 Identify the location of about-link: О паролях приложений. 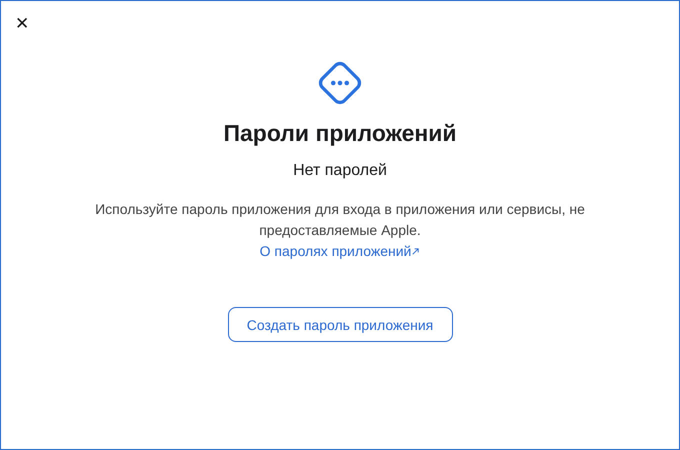
(340, 251).